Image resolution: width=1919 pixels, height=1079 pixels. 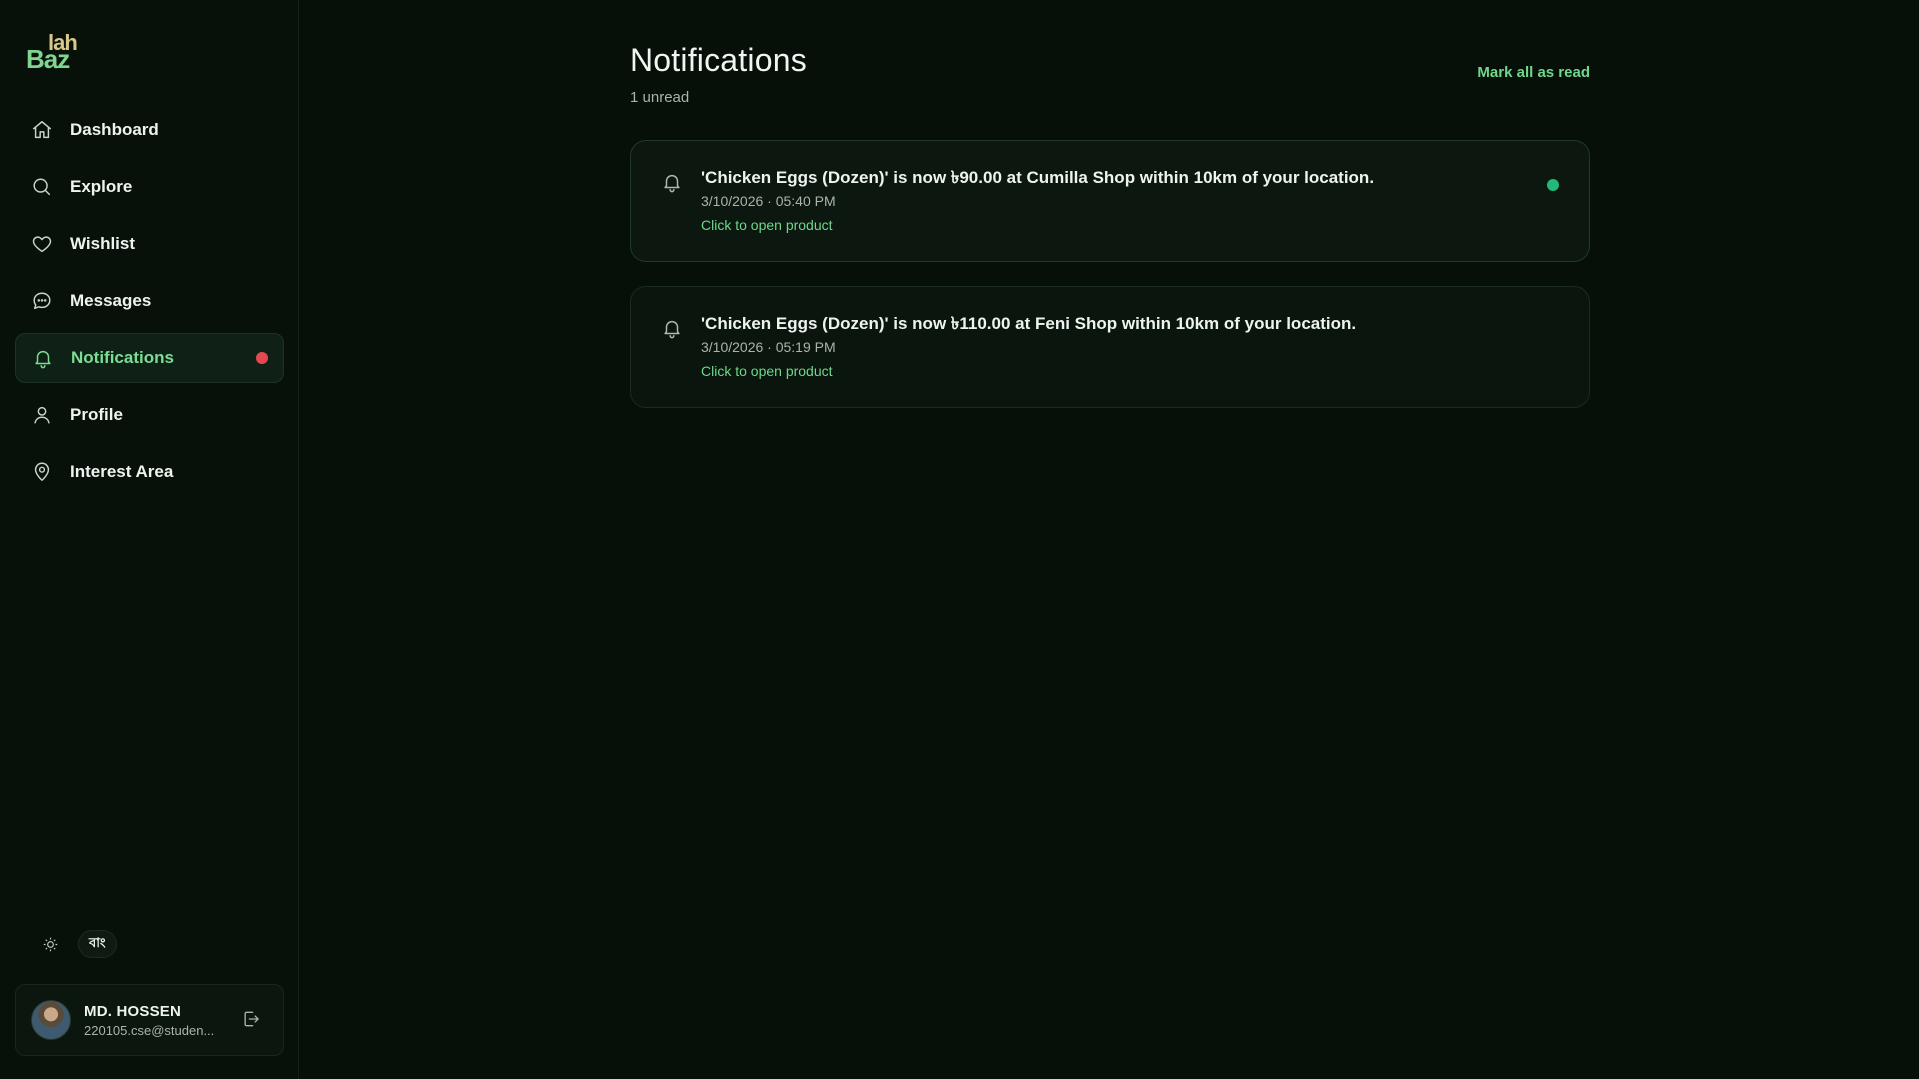 I want to click on logout-button, so click(x=252, y=1020).